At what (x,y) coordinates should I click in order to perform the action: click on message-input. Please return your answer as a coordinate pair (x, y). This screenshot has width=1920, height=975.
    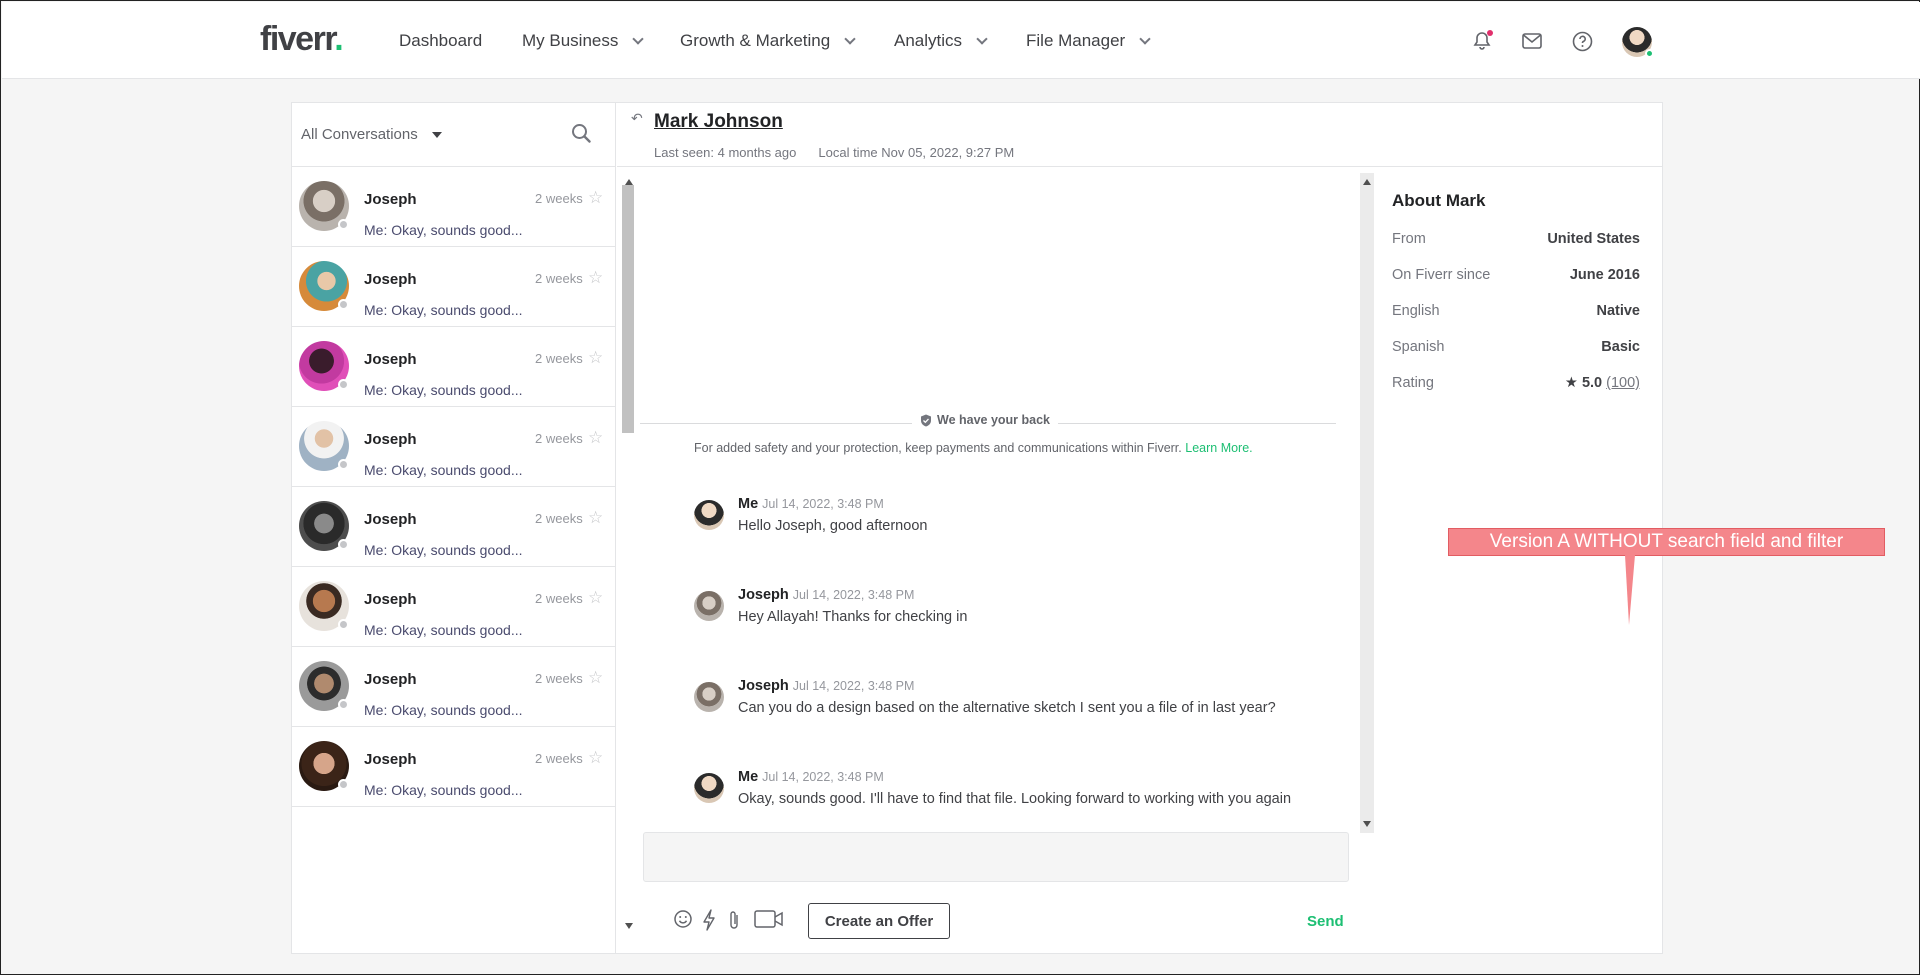
    Looking at the image, I should click on (996, 857).